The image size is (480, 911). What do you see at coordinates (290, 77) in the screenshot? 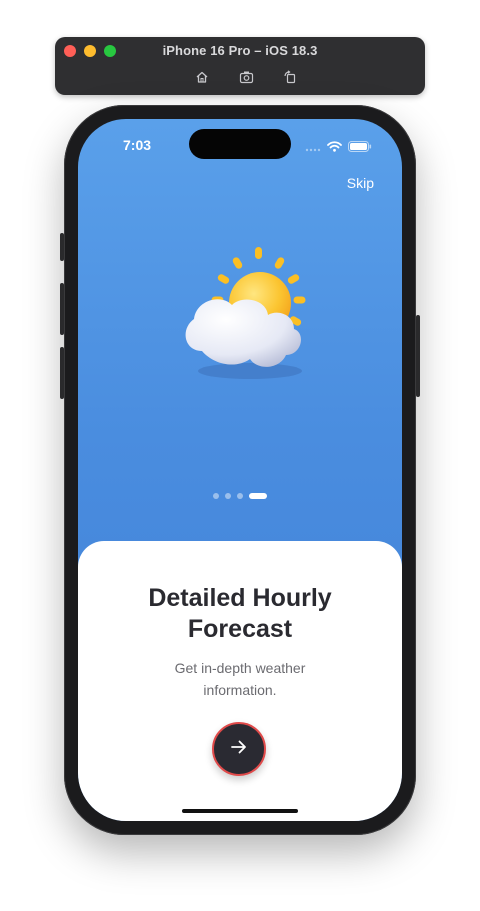
I see `rotate-icon` at bounding box center [290, 77].